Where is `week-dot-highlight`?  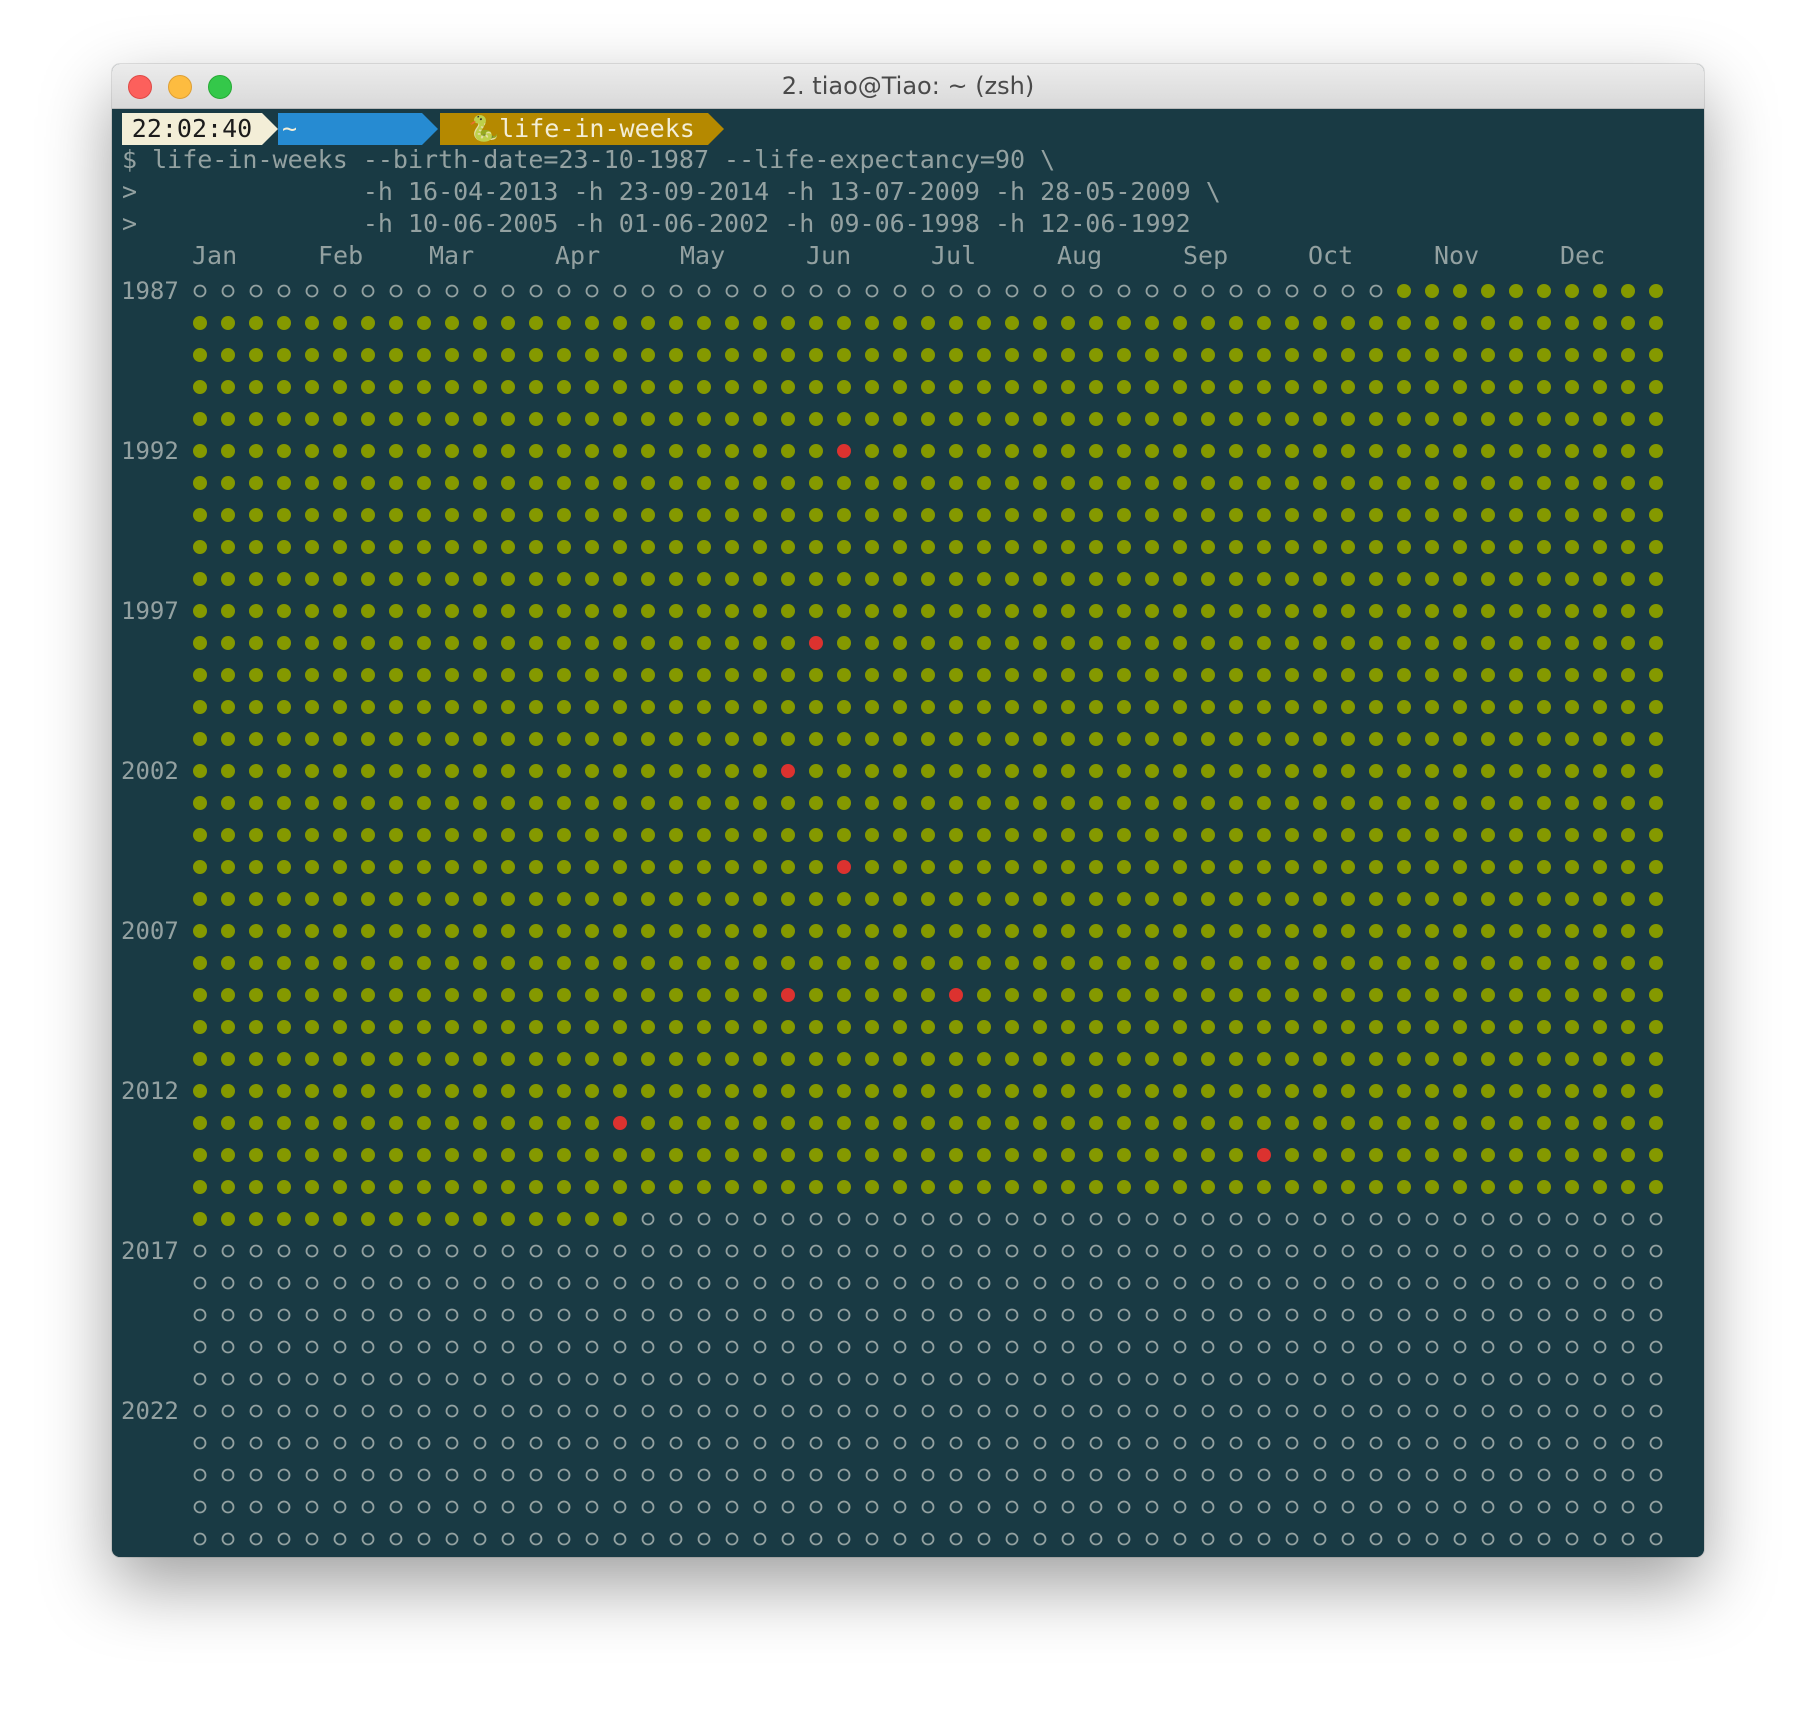
week-dot-highlight is located at coordinates (844, 867).